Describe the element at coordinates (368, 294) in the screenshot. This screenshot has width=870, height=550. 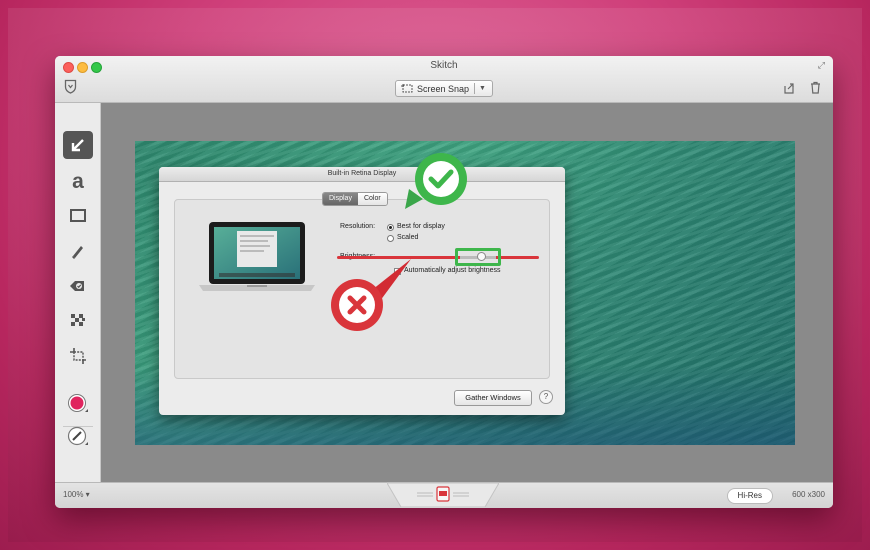
I see `x-stamp-icon` at that location.